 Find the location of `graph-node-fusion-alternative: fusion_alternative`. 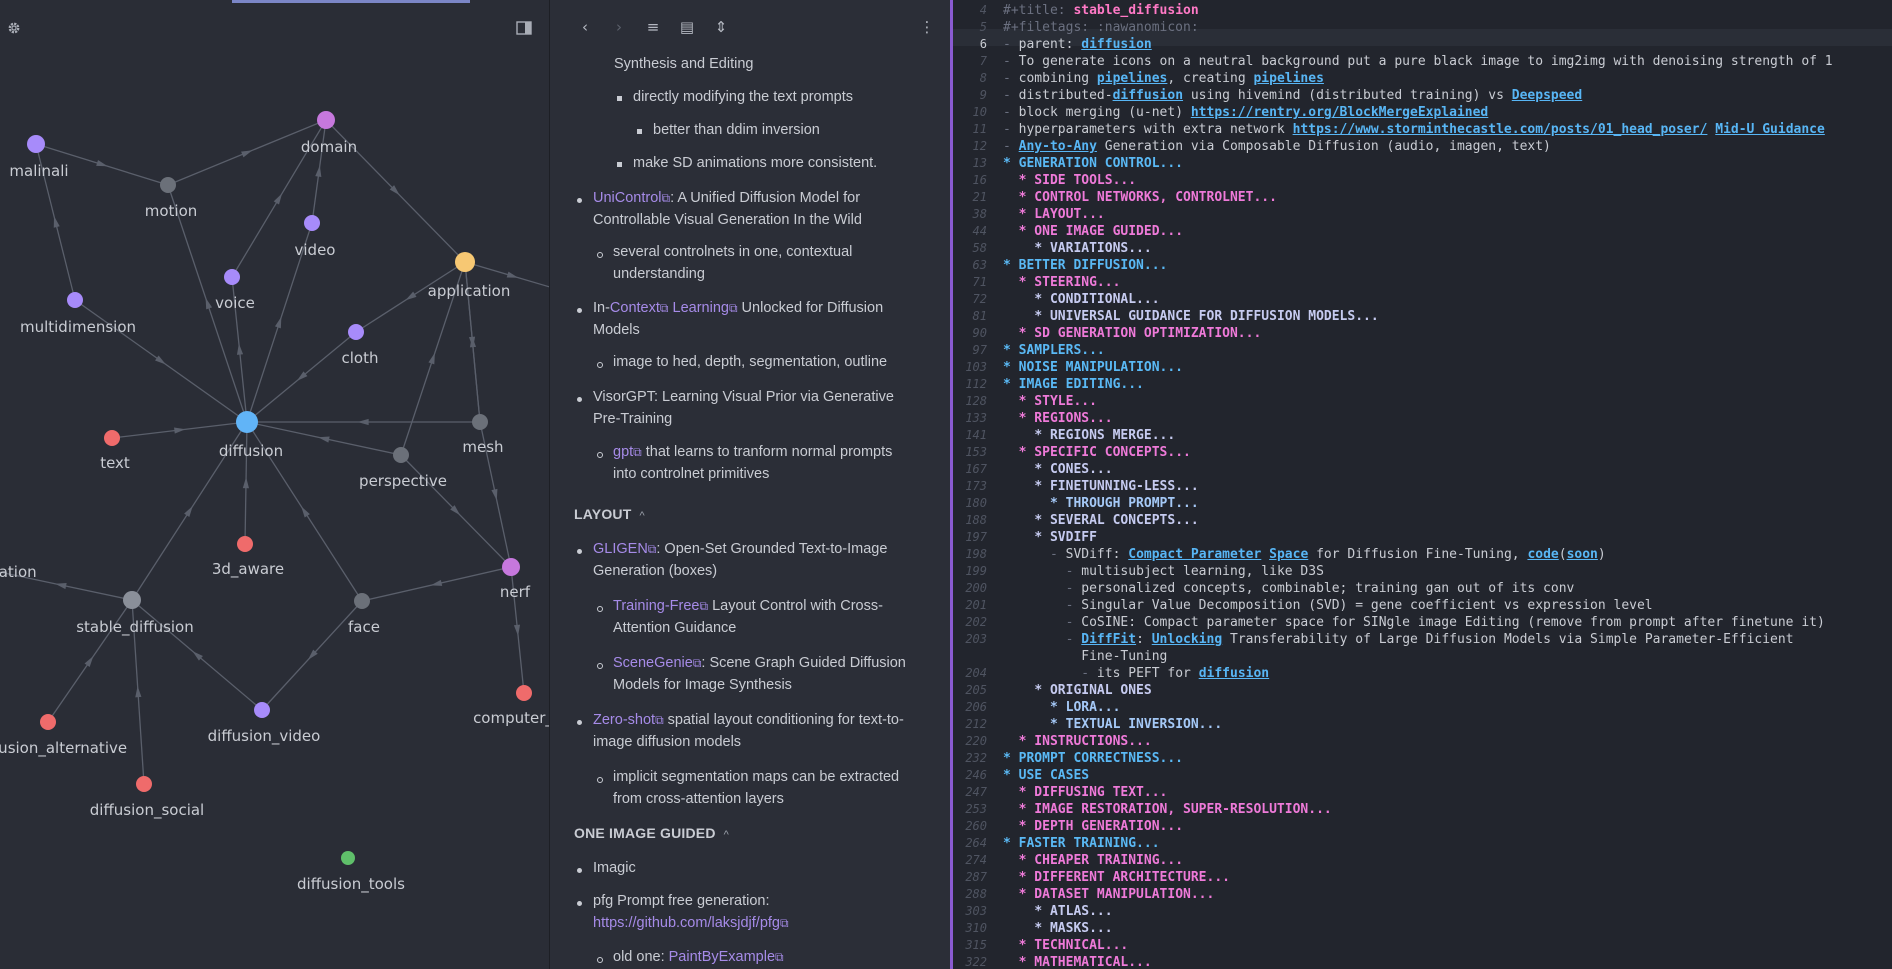

graph-node-fusion-alternative: fusion_alternative is located at coordinates (63, 736).